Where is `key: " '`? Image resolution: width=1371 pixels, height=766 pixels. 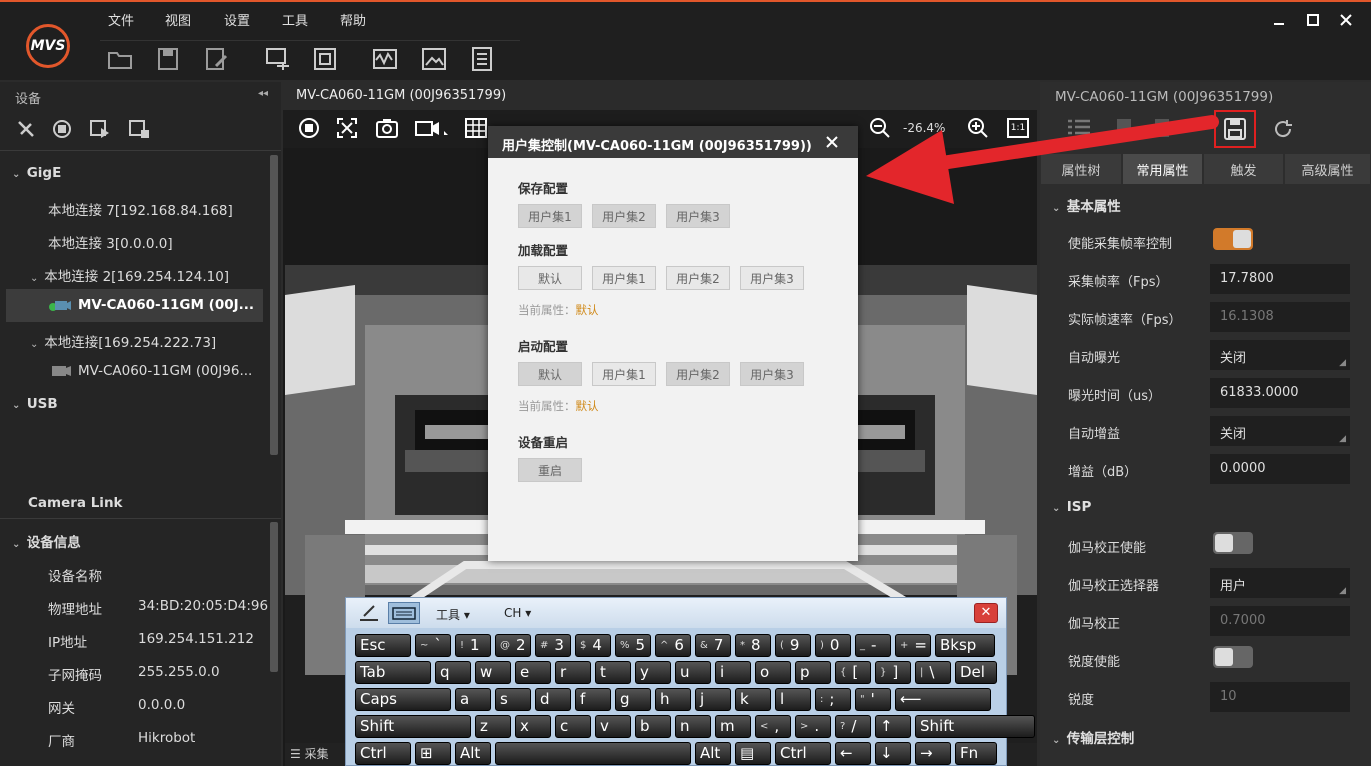
key: " ' is located at coordinates (873, 699).